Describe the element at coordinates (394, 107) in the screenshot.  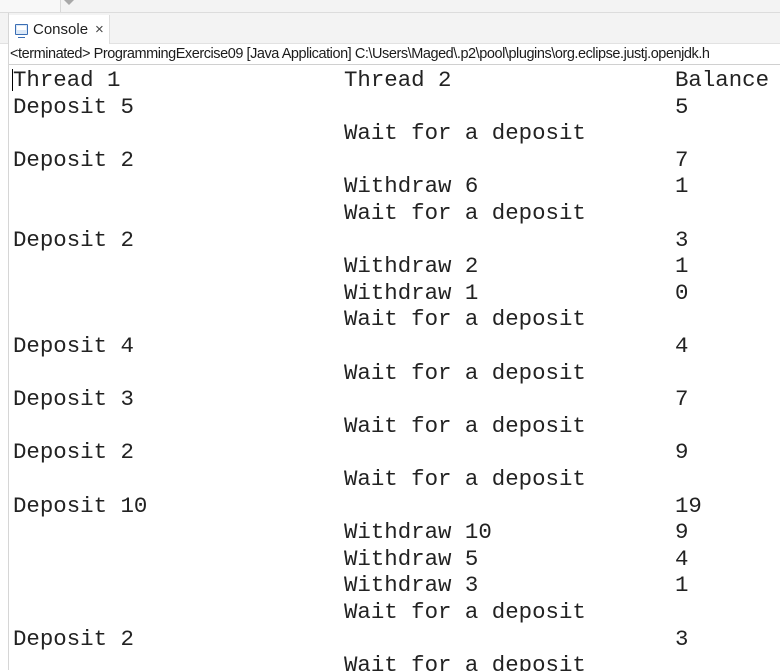
I see `console-line: Deposit 5 5` at that location.